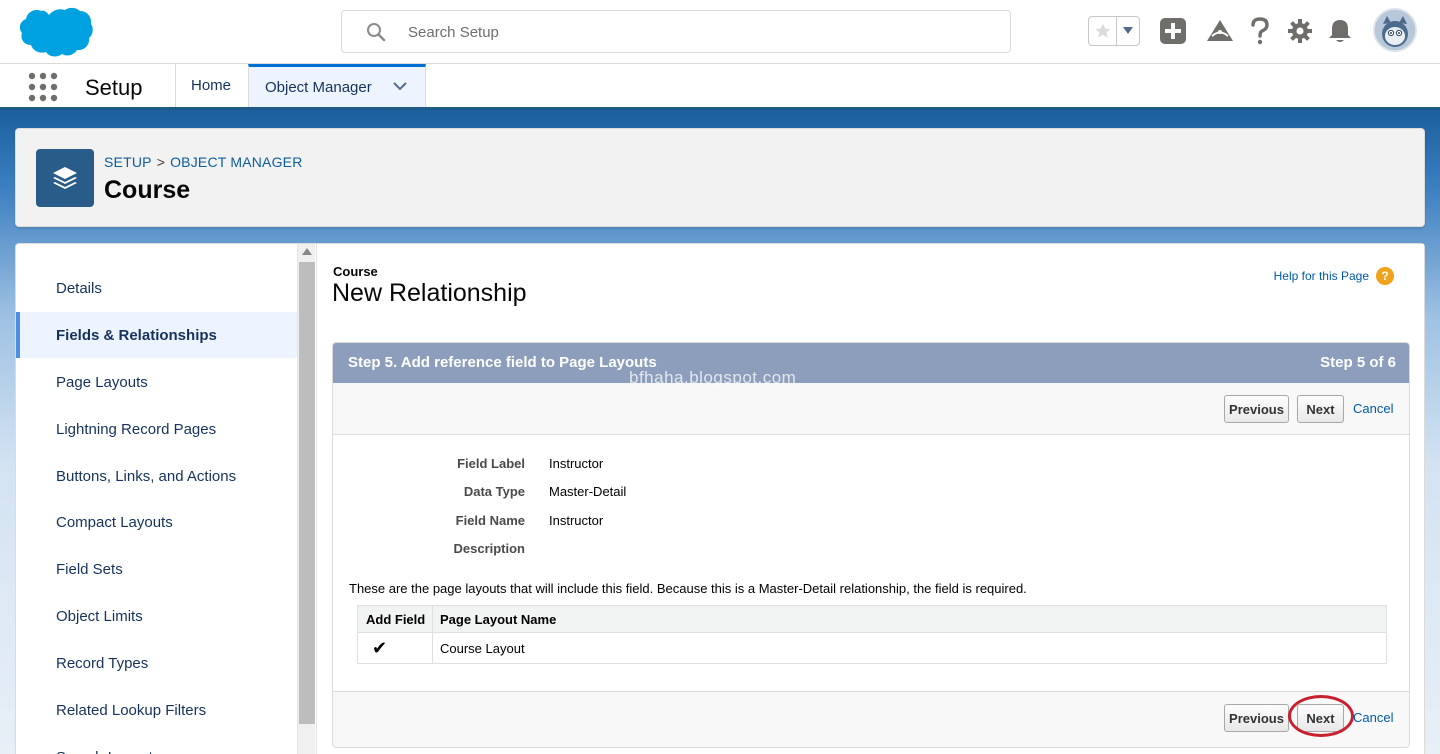 The width and height of the screenshot is (1440, 754). Describe the element at coordinates (379, 648) in the screenshot. I see `checkmark-icon: ✔` at that location.